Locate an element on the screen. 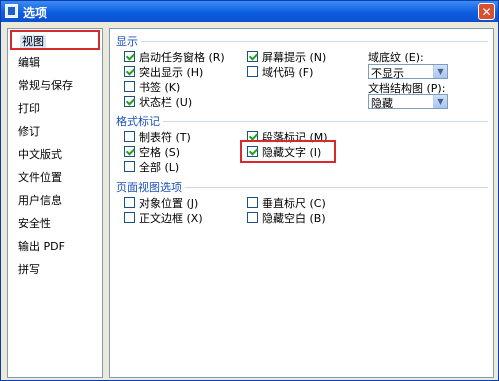 Image resolution: width=499 pixels, height=381 pixels. title-bar: 选项 ✕ is located at coordinates (249, 11).